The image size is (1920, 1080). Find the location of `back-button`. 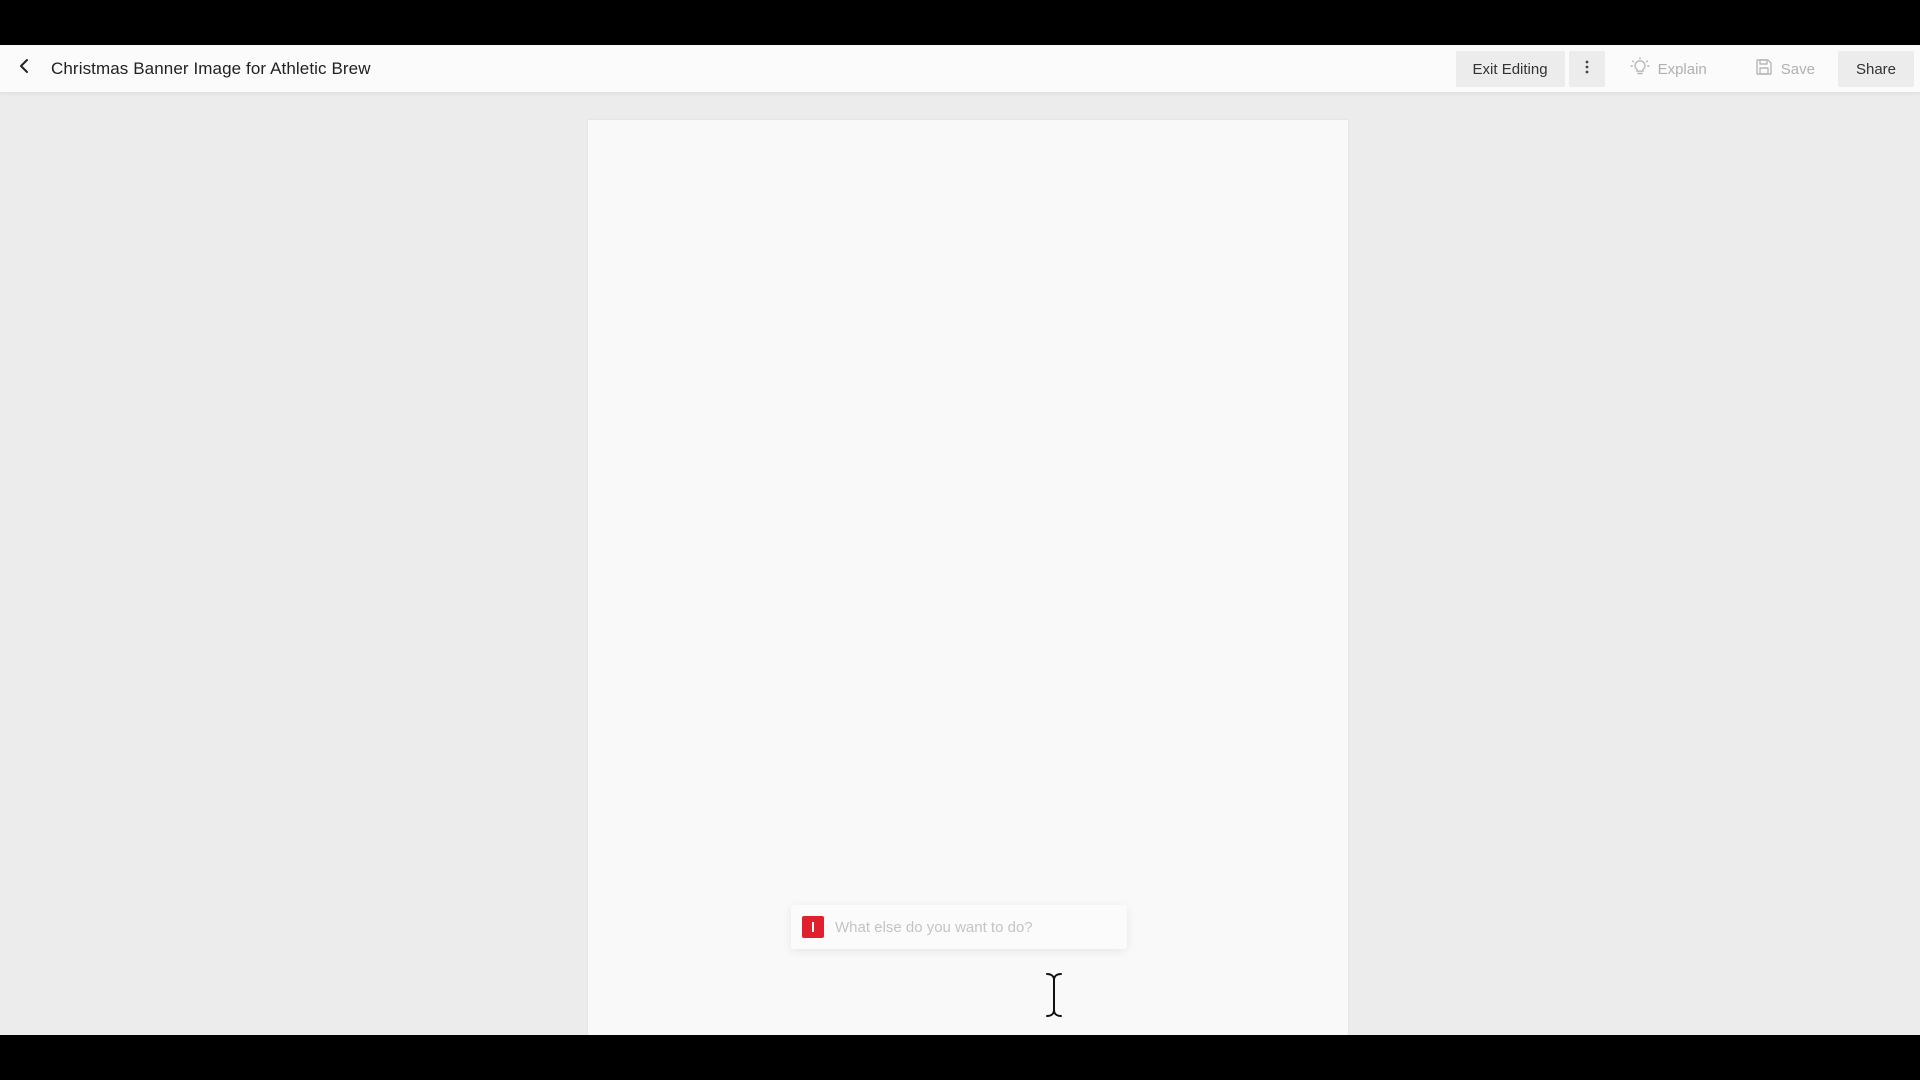

back-button is located at coordinates (24, 69).